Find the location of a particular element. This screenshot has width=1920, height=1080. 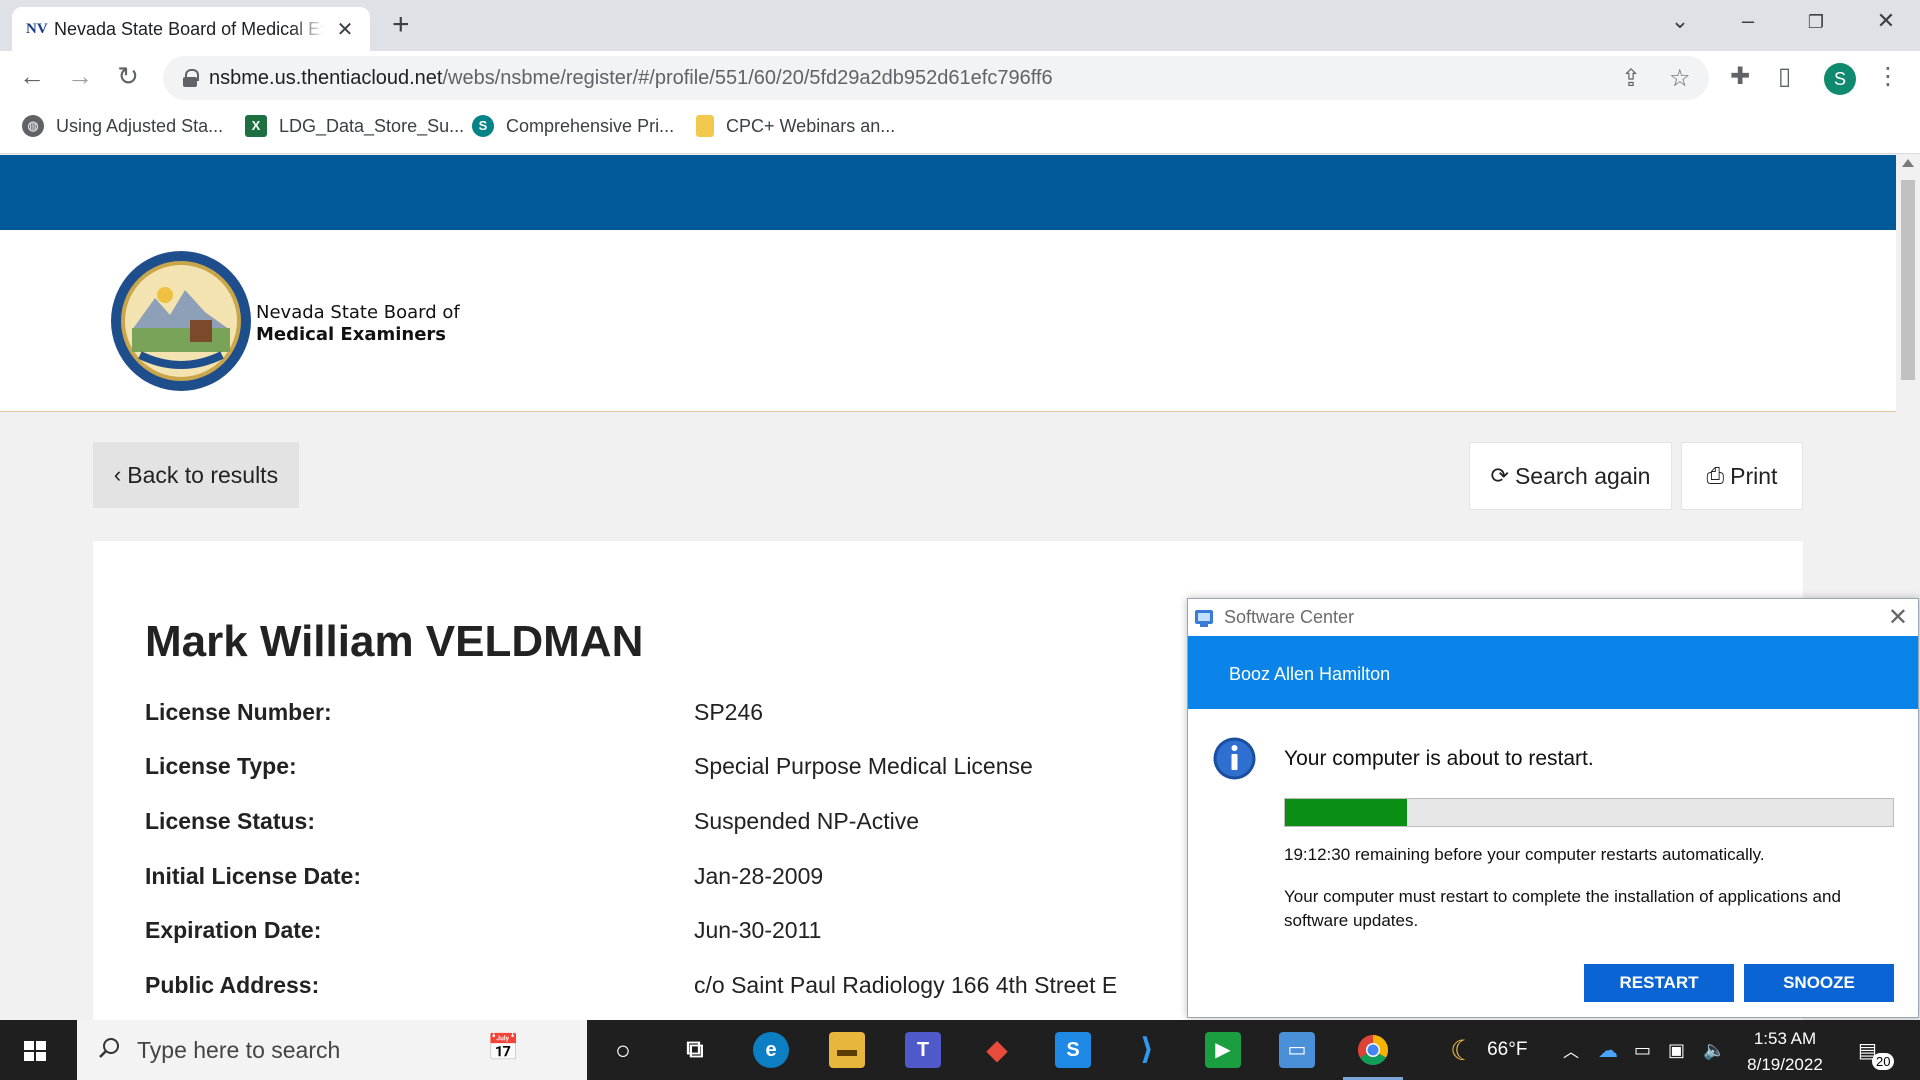

windows-start-icon is located at coordinates (35, 1051).